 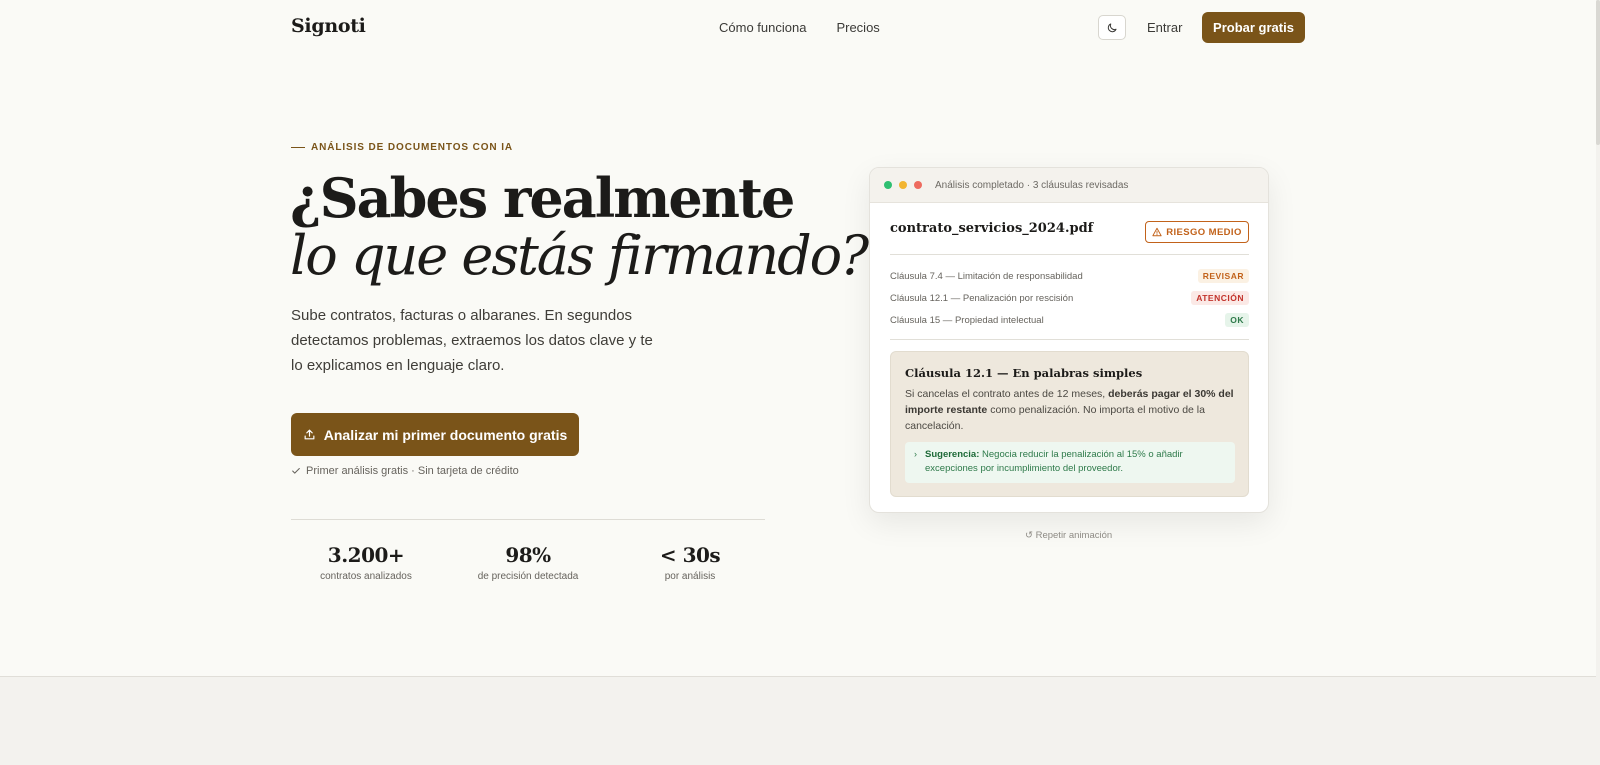 I want to click on logo: Signoti, so click(x=328, y=26).